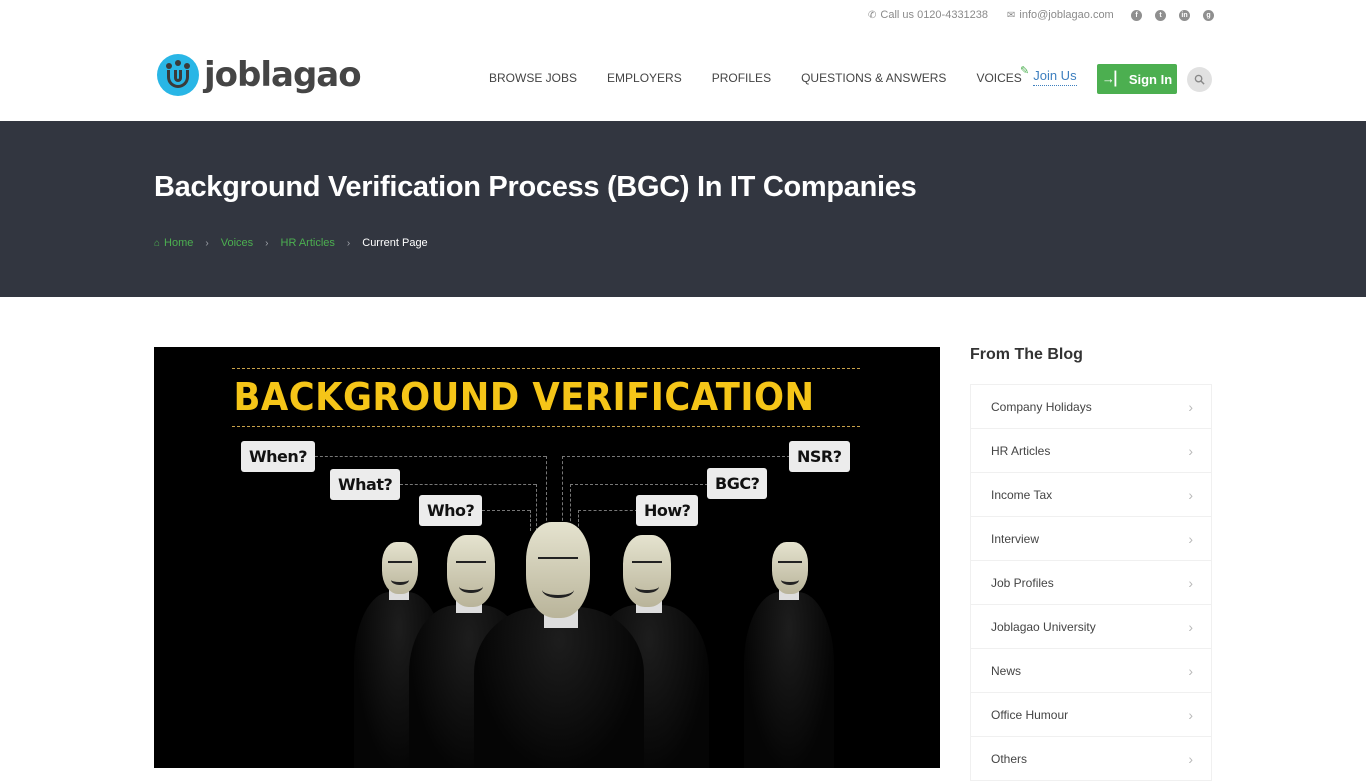 The image size is (1366, 781). What do you see at coordinates (1015, 538) in the screenshot?
I see `category-label: Interview` at bounding box center [1015, 538].